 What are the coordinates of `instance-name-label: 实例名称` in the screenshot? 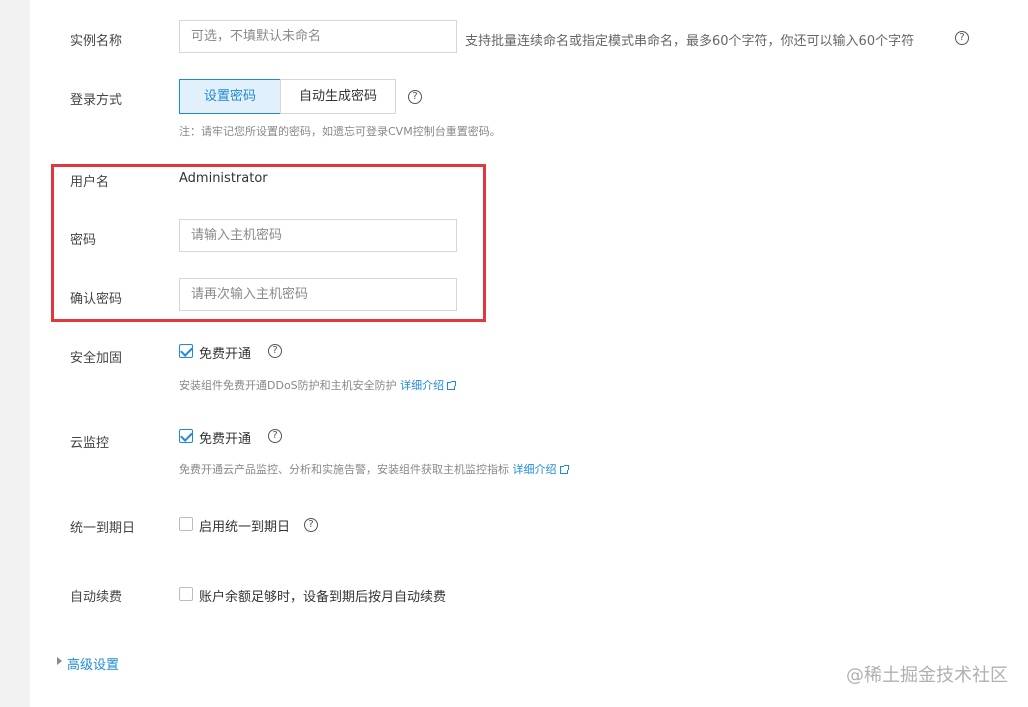 It's located at (96, 41).